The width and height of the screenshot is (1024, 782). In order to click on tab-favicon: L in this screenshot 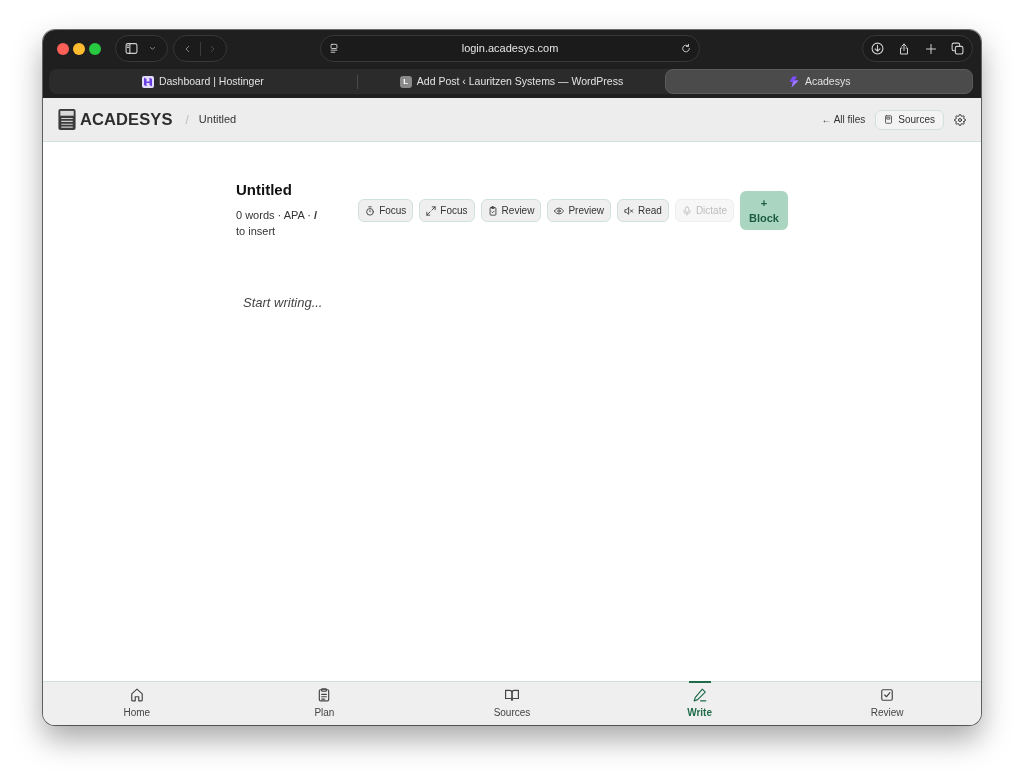, I will do `click(405, 81)`.